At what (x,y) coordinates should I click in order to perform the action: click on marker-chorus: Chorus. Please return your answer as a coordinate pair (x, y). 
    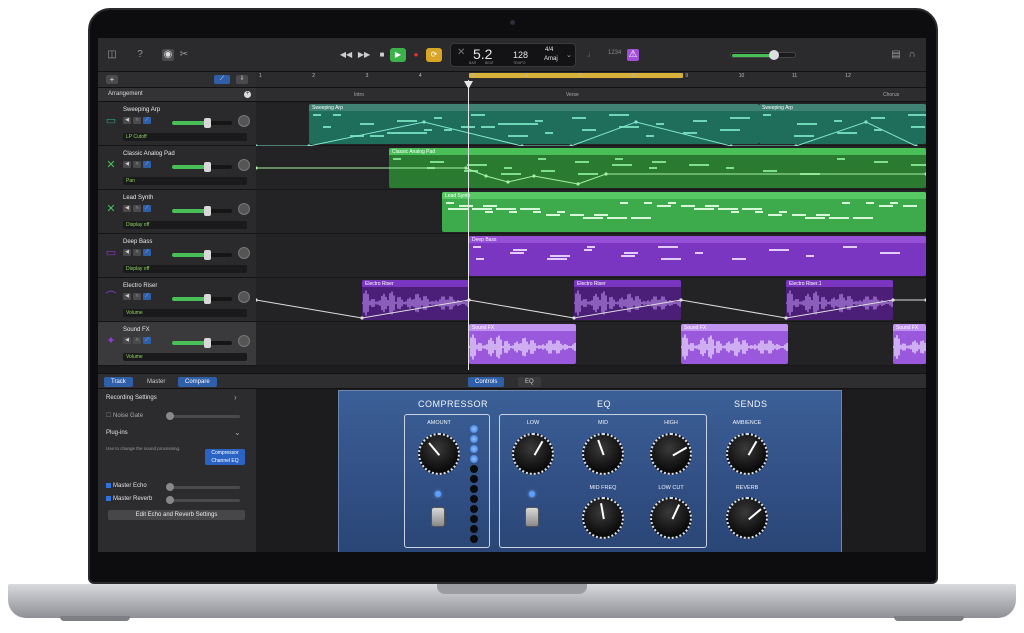
    Looking at the image, I should click on (891, 95).